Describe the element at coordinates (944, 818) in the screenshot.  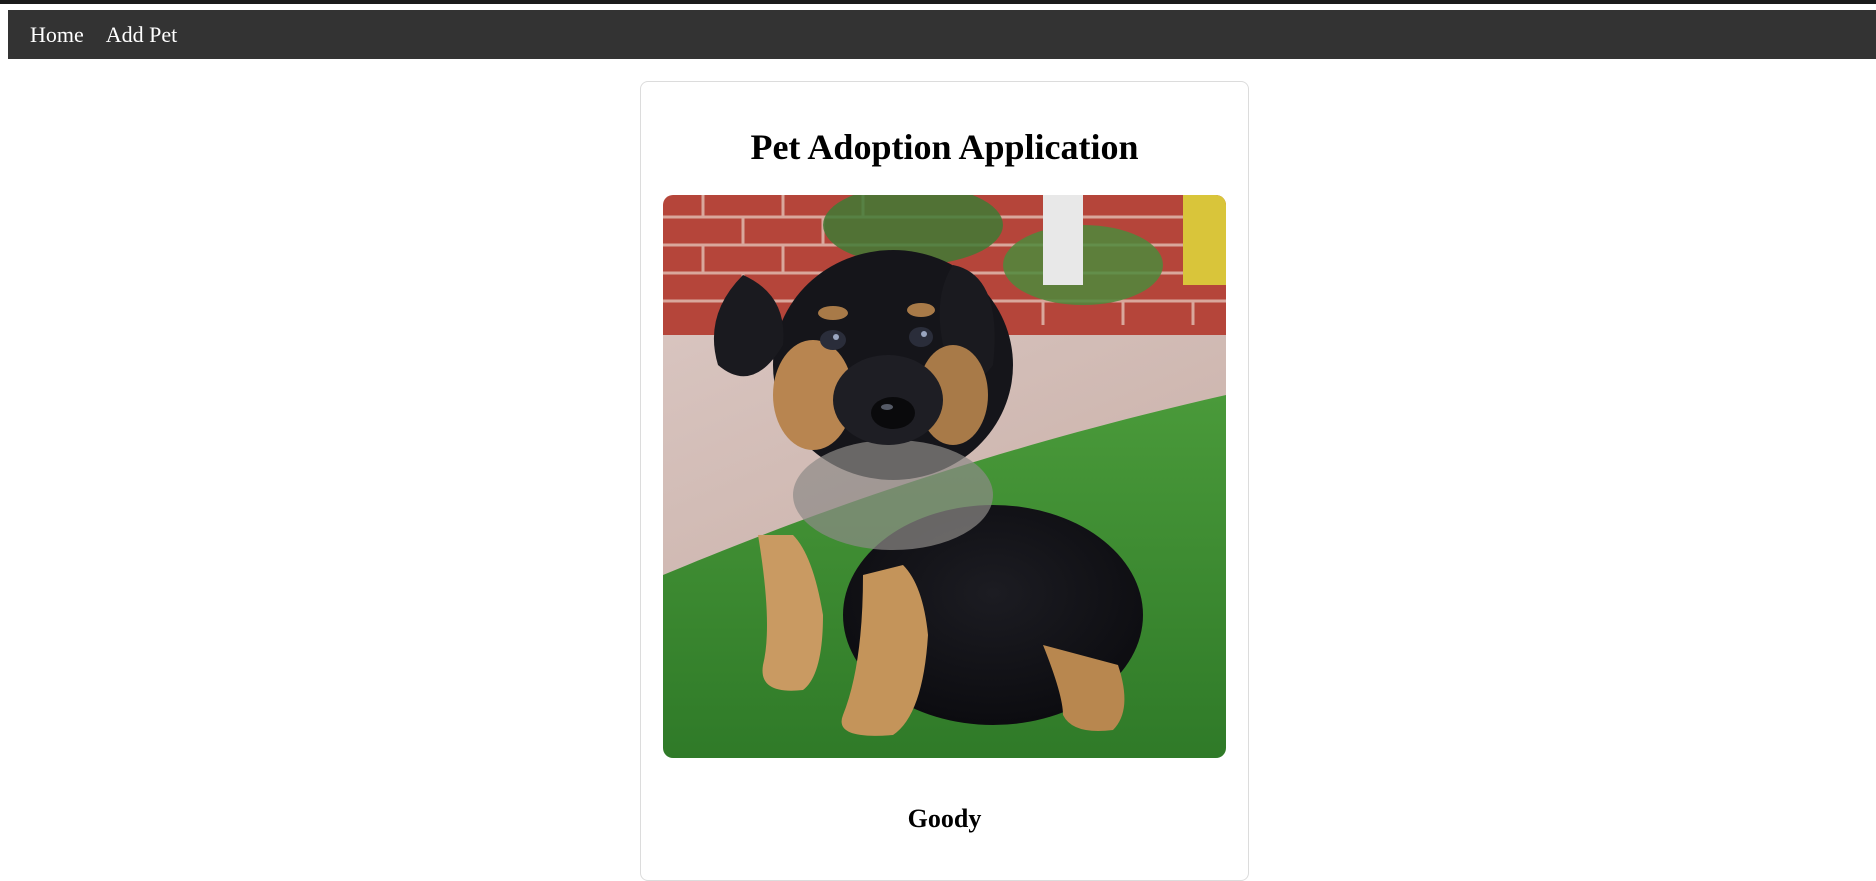
I see `pet-name: Goody` at that location.